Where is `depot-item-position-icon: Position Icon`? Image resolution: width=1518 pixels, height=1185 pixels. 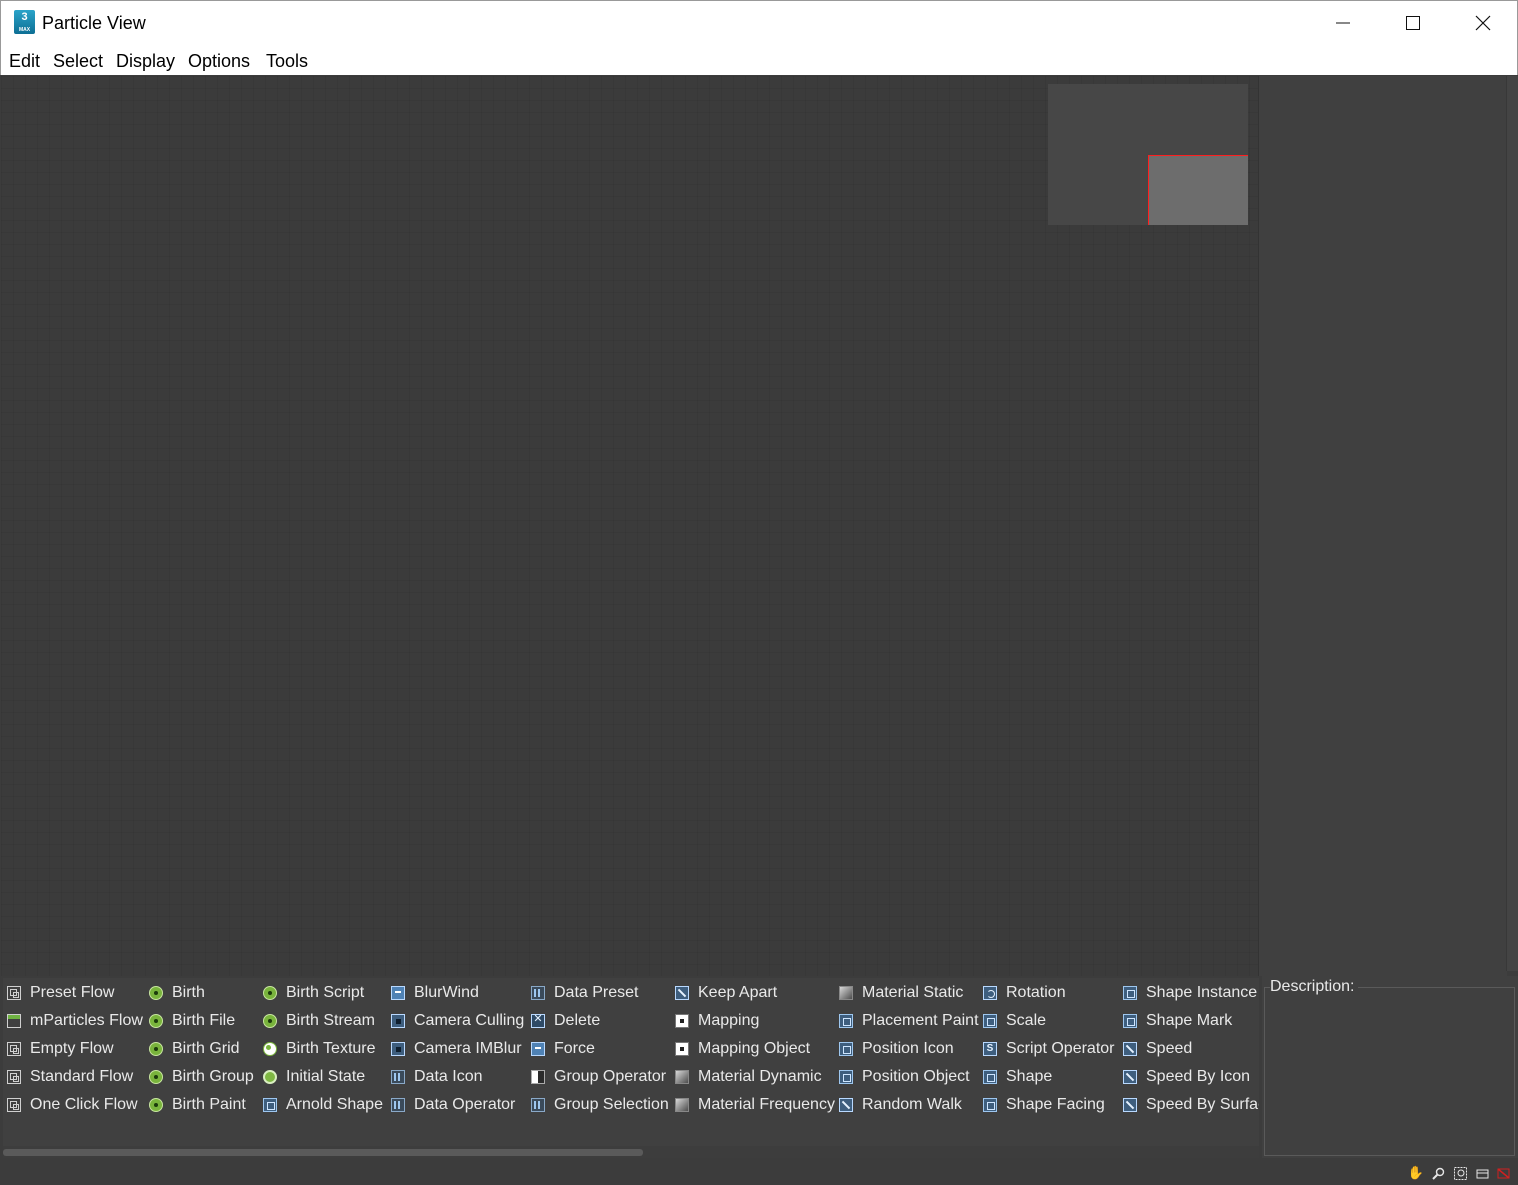
depot-item-position-icon: Position Icon is located at coordinates (896, 1049).